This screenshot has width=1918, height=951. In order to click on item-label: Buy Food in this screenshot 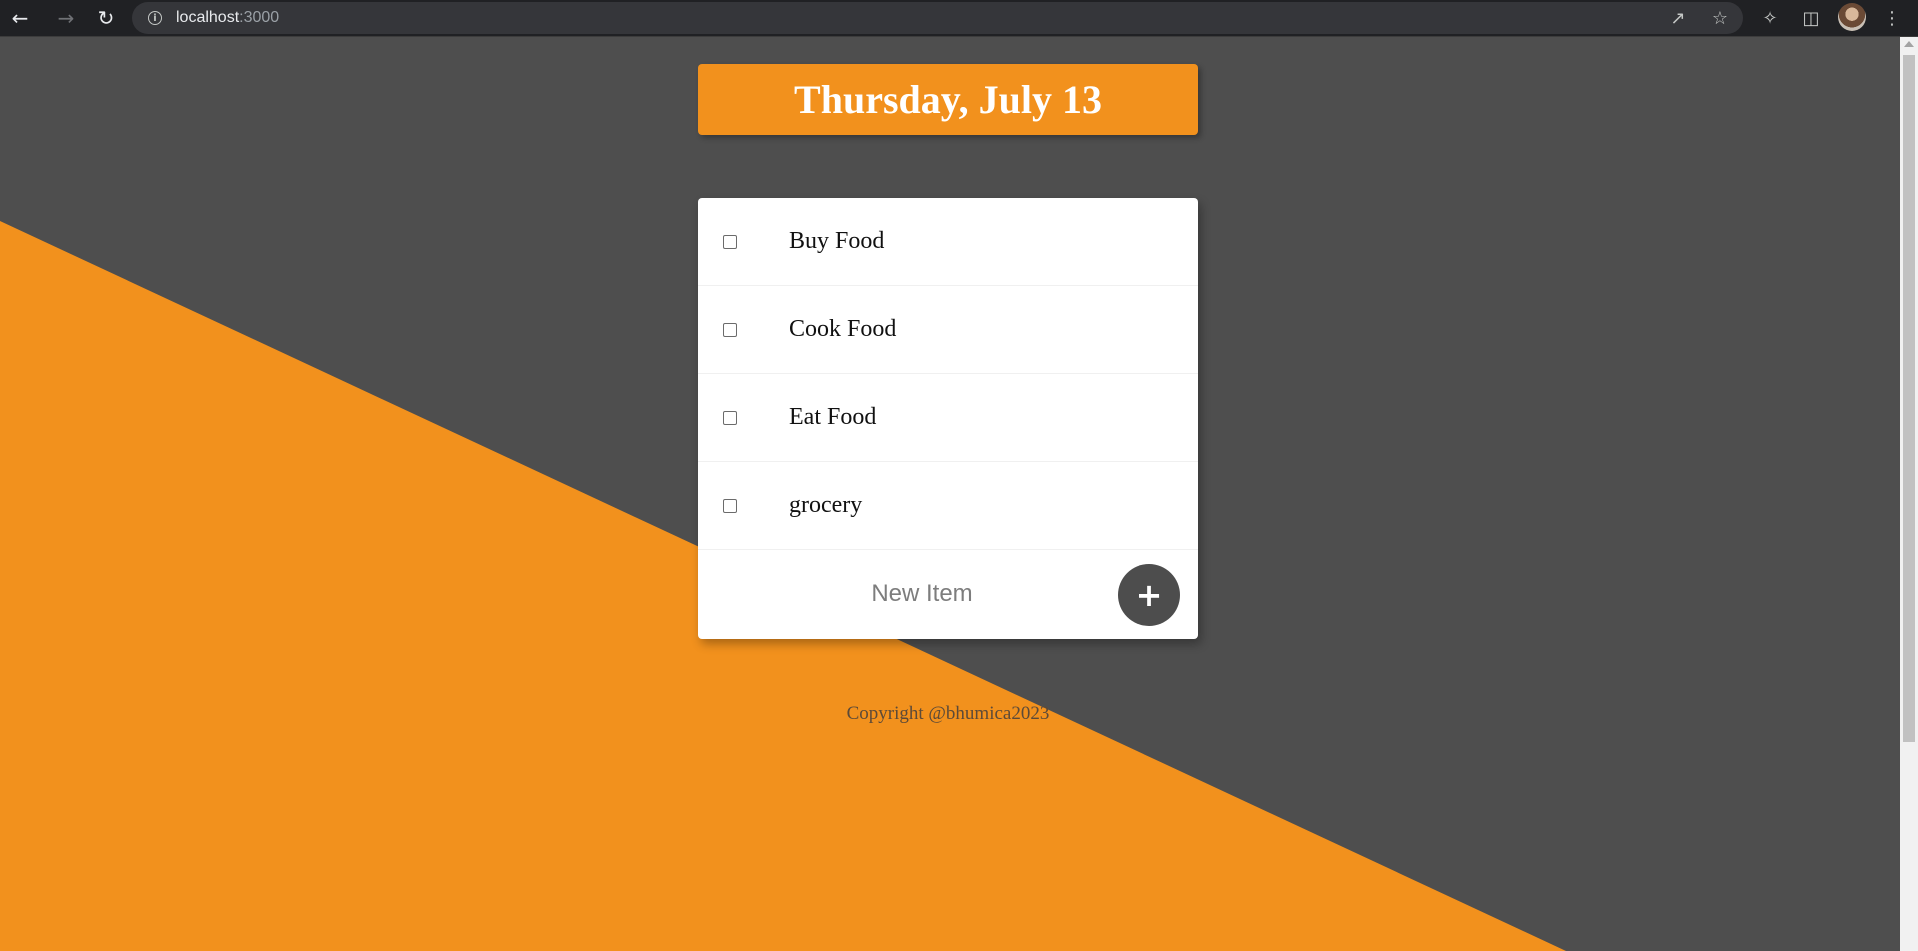, I will do `click(837, 241)`.